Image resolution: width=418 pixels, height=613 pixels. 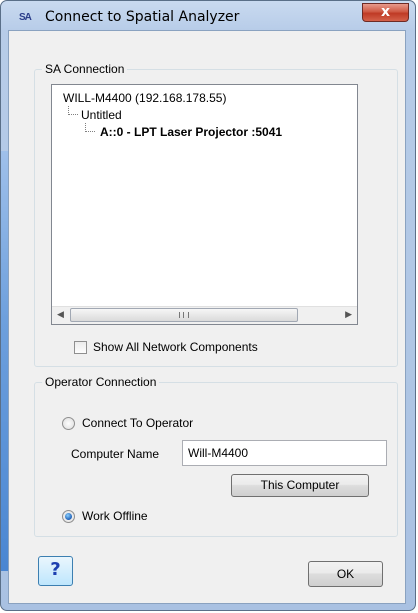 What do you see at coordinates (300, 485) in the screenshot?
I see `this-computer-button: This Computer` at bounding box center [300, 485].